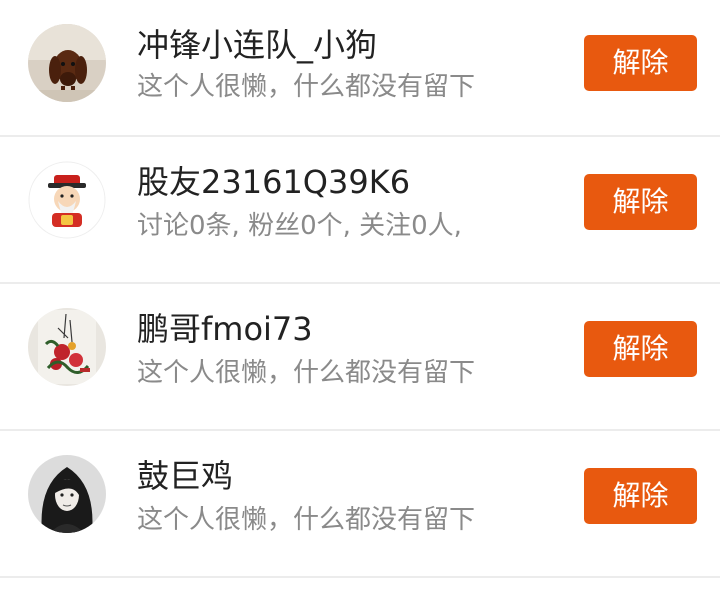 This screenshot has width=720, height=595. Describe the element at coordinates (299, 226) in the screenshot. I see `user-description: 讨论0条, 粉丝0个, 关注0人,` at that location.